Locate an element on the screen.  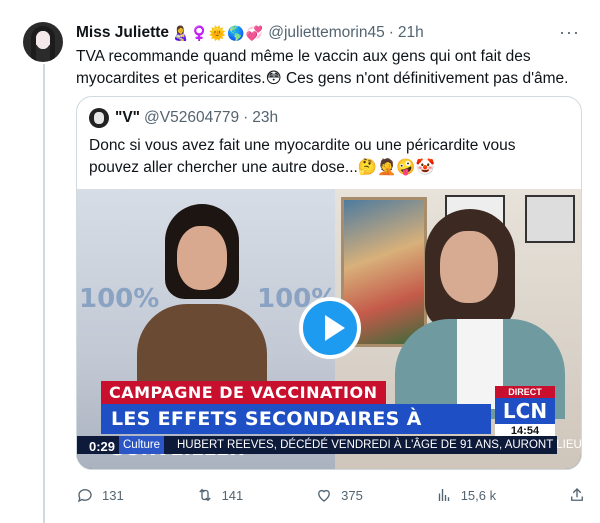
retweet-icon is located at coordinates (204, 495).